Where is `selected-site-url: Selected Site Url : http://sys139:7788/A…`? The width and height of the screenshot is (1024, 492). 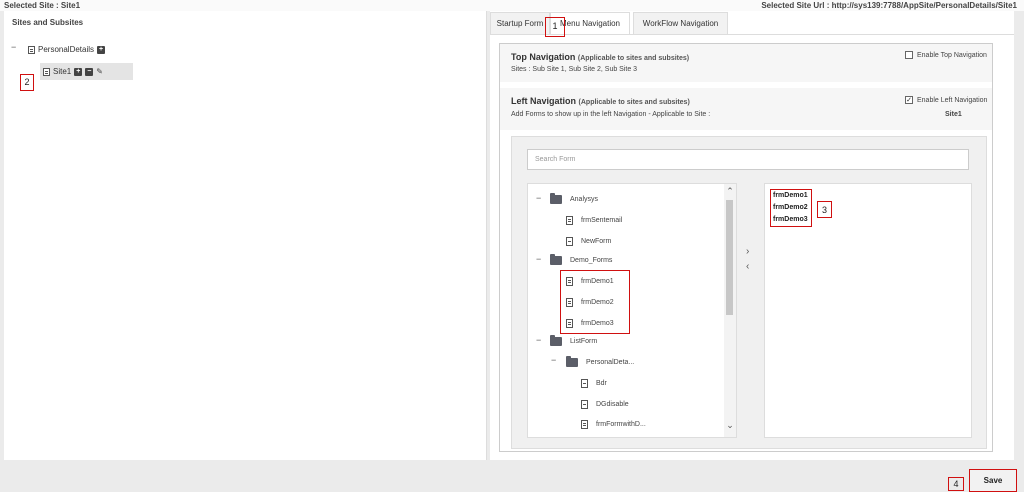 selected-site-url: Selected Site Url : http://sys139:7788/A… is located at coordinates (889, 5).